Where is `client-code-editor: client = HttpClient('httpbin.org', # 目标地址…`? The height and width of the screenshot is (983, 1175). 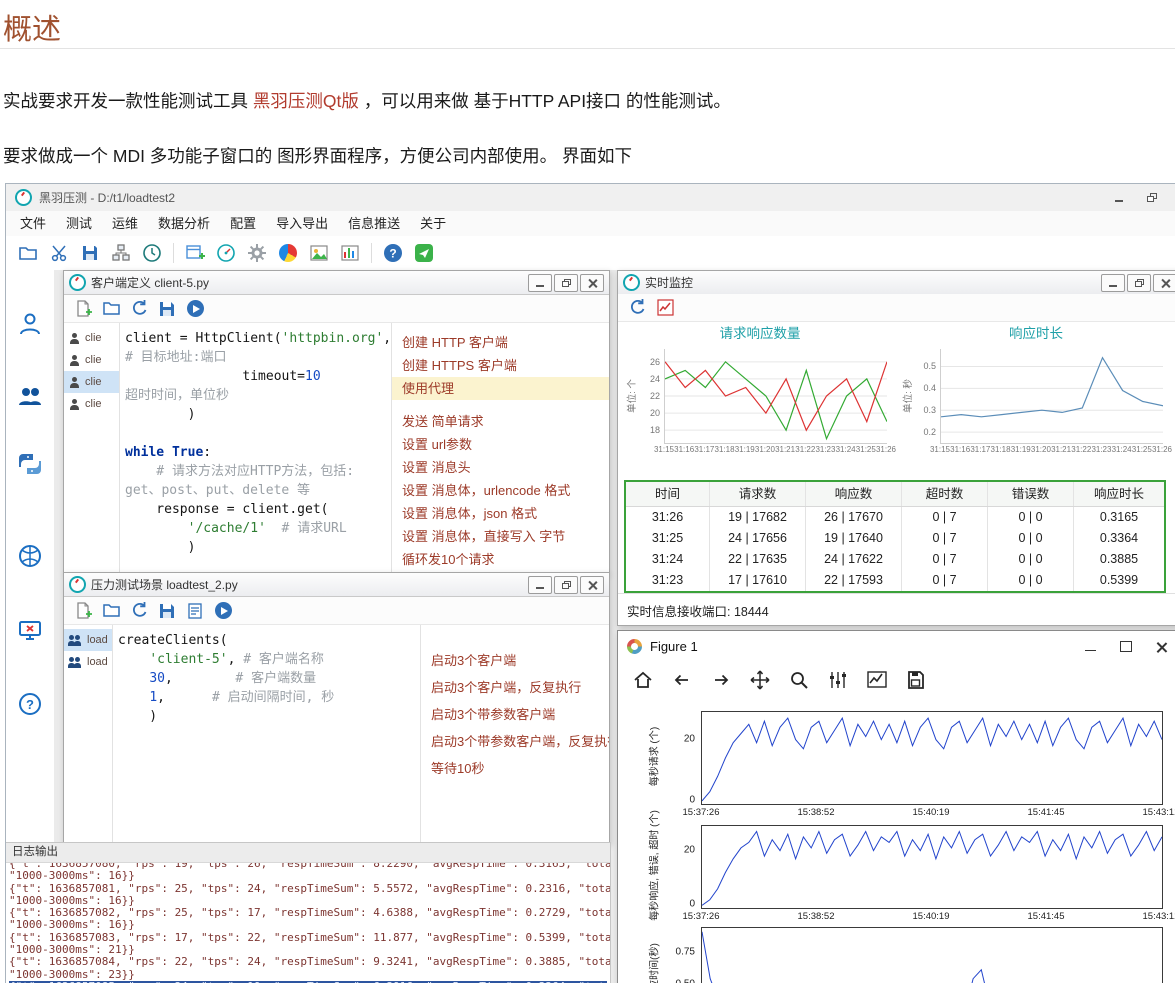
client-code-editor: client = HttpClient('httpbin.org', # 目标地址… is located at coordinates (255, 448).